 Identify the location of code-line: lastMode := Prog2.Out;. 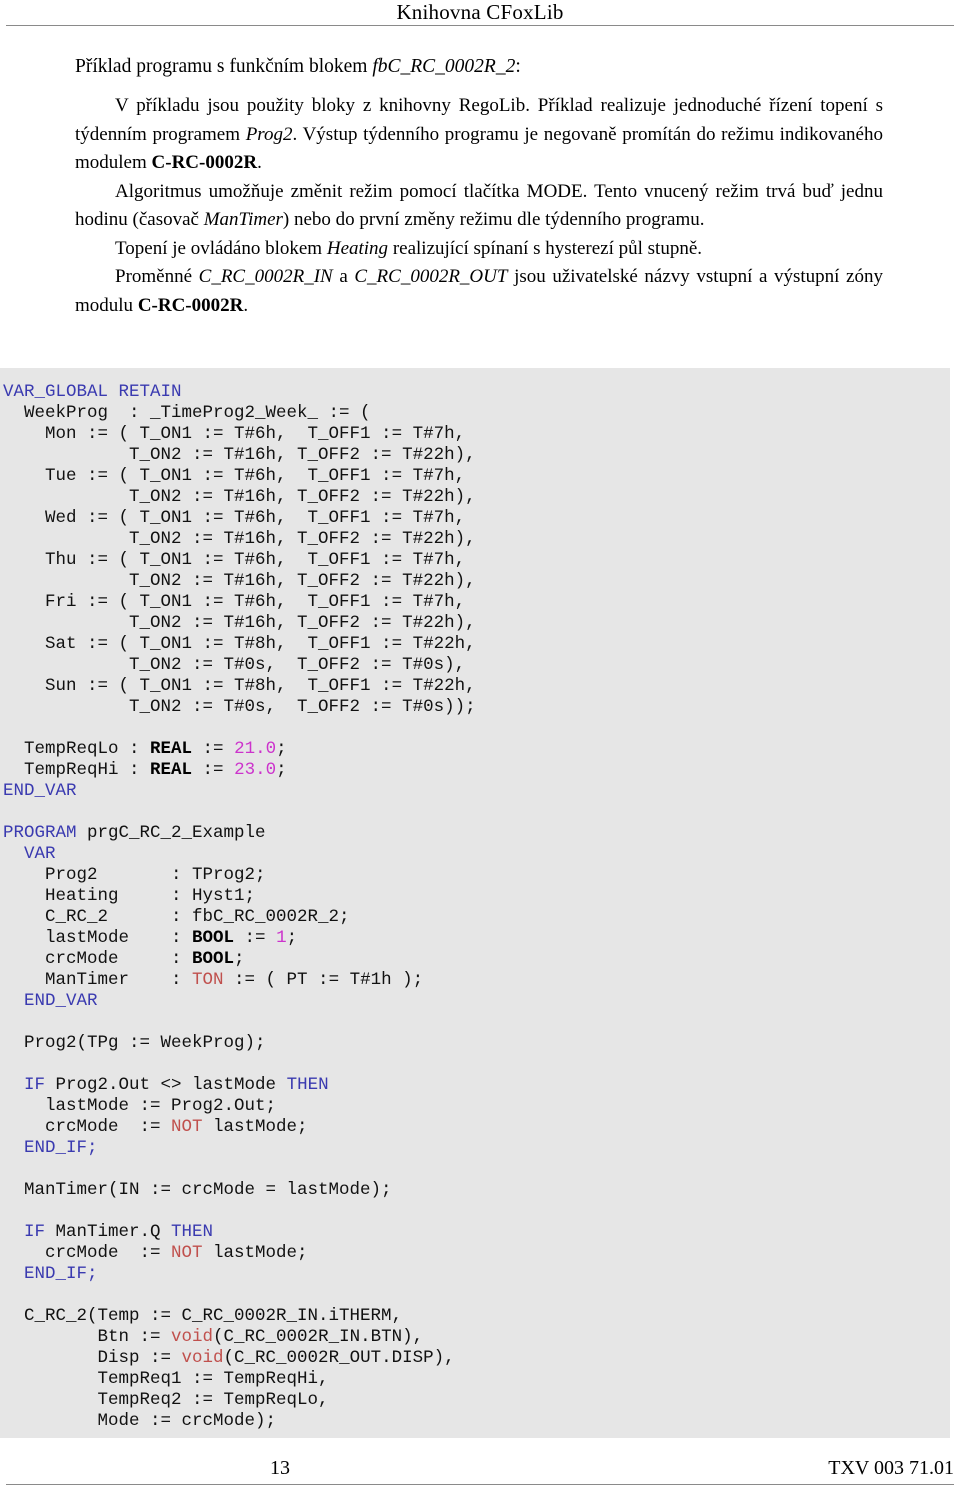
(476, 1106).